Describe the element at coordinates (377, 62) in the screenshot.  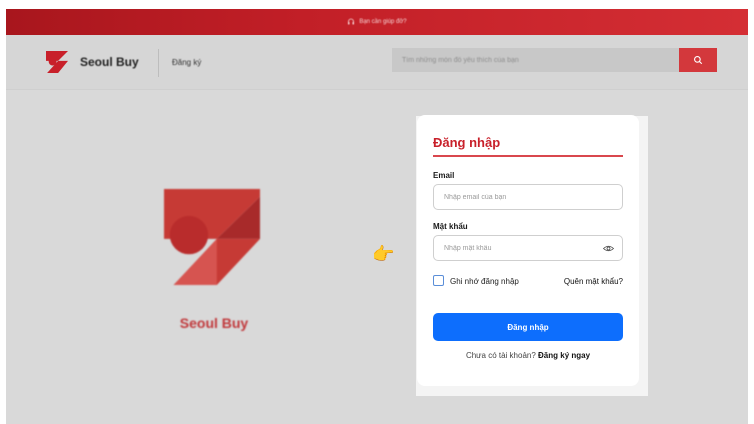
I see `site-header: Seoul Buy Đăng ký` at that location.